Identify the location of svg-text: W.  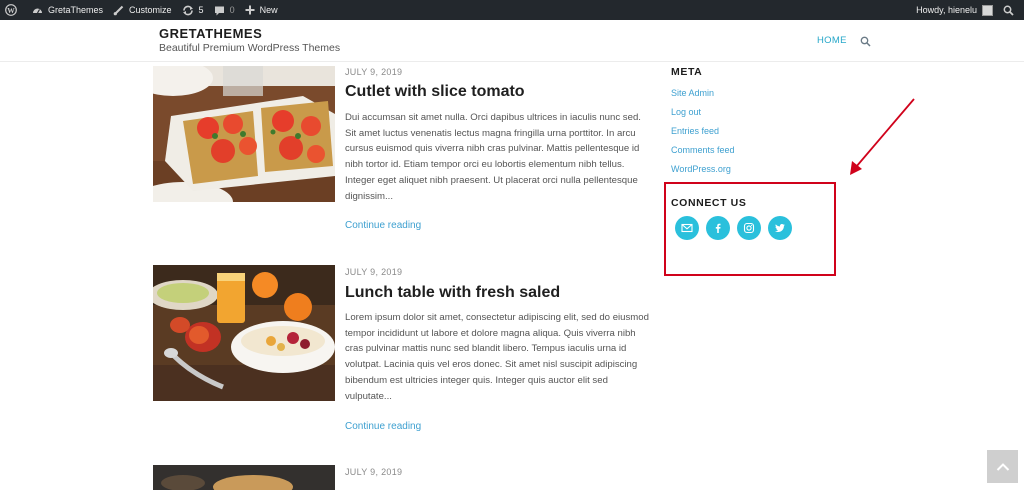
(11, 10).